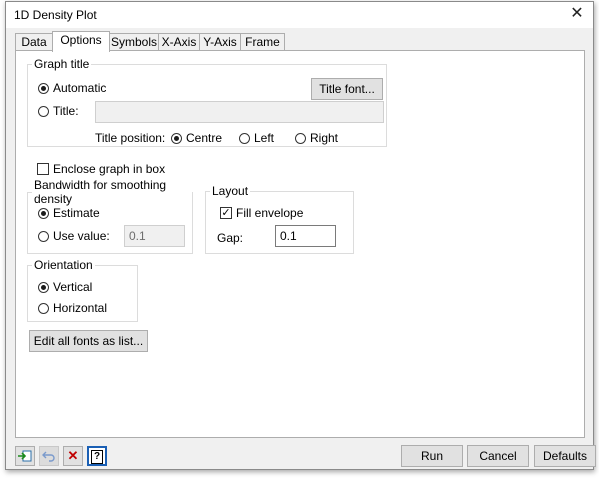  I want to click on cancel-button: Cancel, so click(498, 456).